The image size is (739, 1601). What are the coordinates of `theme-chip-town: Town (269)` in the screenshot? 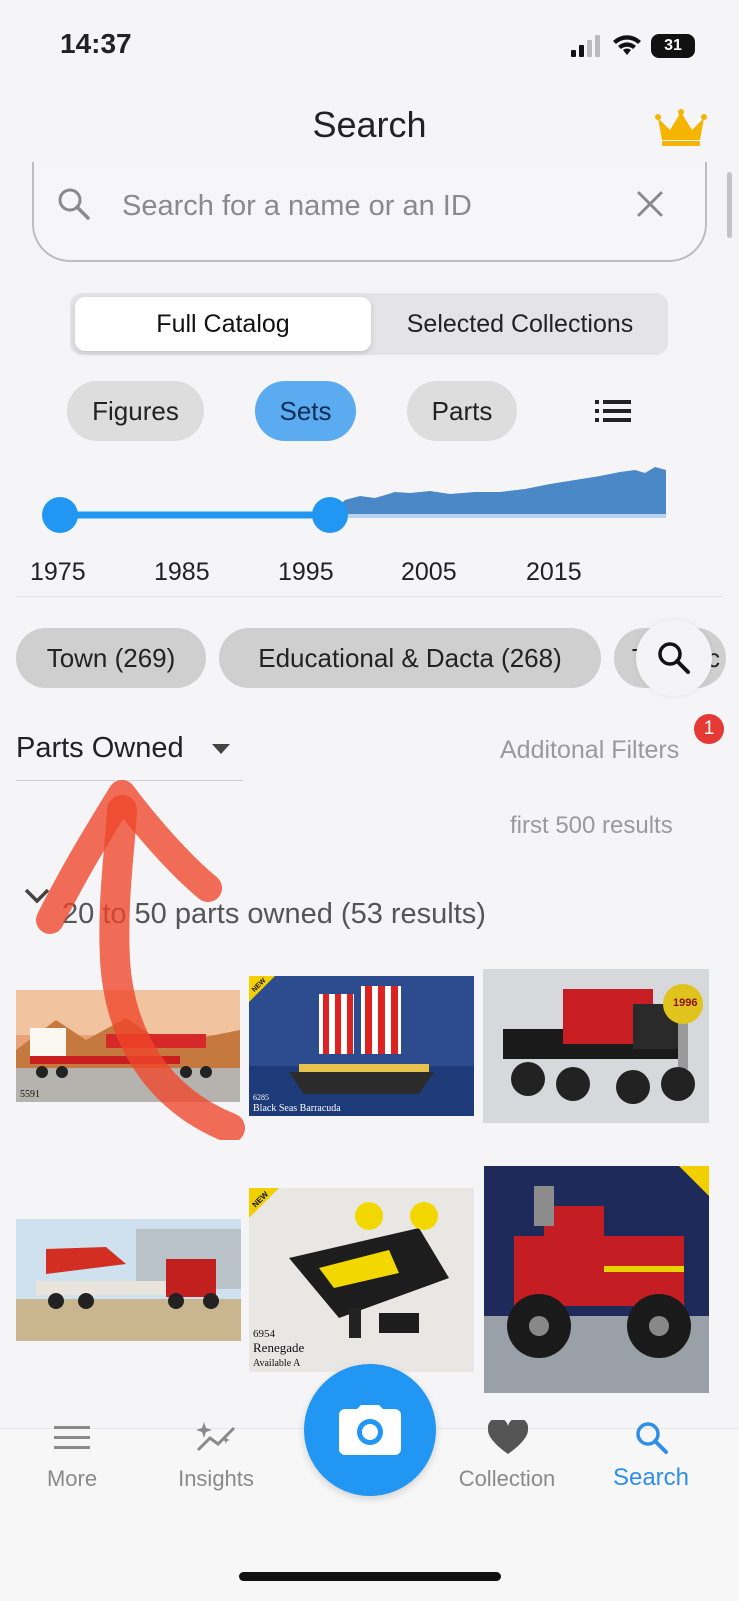 It's located at (111, 658).